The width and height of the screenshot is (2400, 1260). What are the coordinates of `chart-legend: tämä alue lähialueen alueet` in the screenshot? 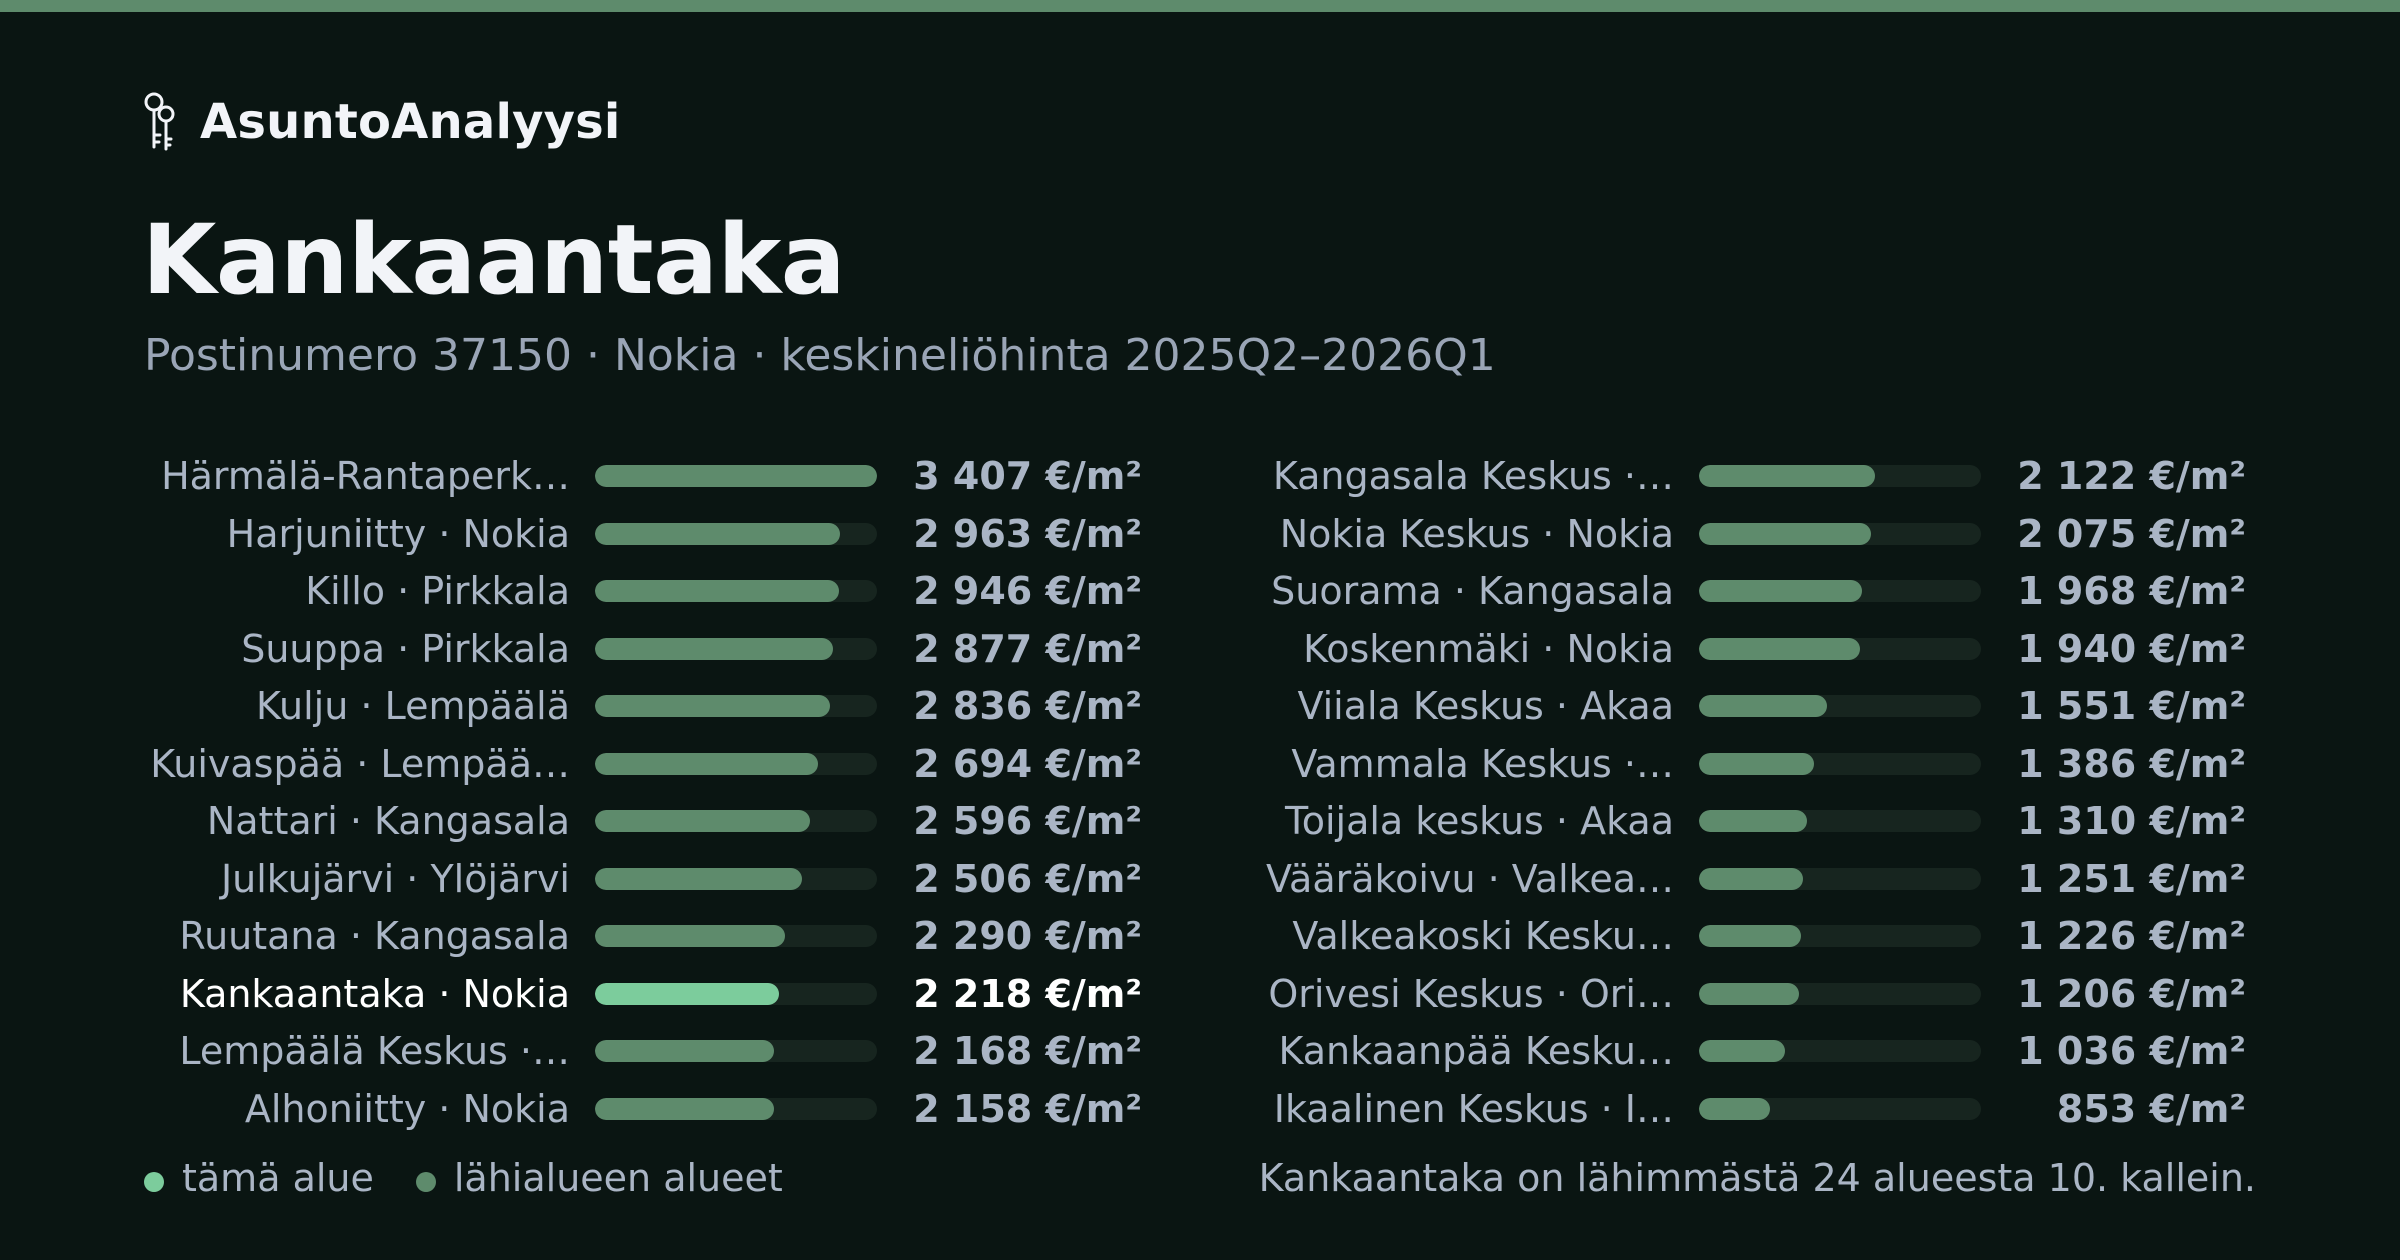 It's located at (484, 1178).